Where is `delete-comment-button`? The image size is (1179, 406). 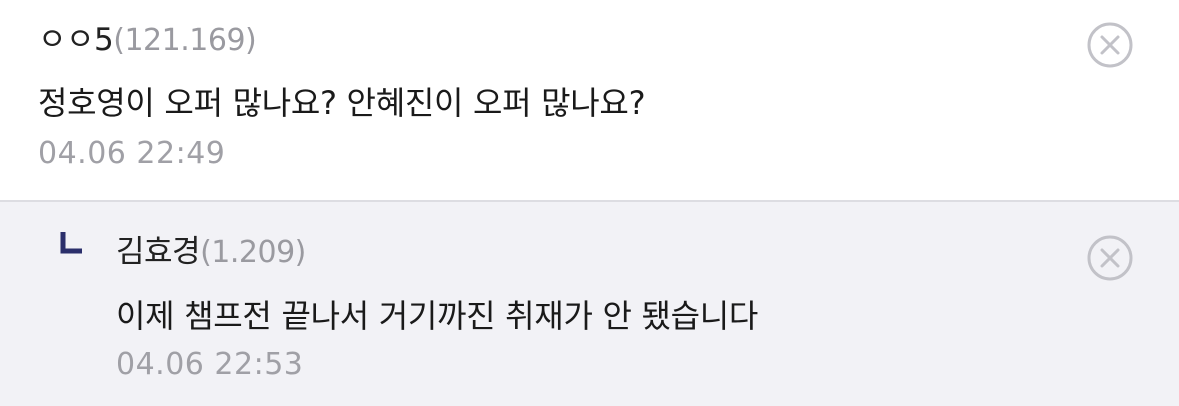
delete-comment-button is located at coordinates (1110, 45).